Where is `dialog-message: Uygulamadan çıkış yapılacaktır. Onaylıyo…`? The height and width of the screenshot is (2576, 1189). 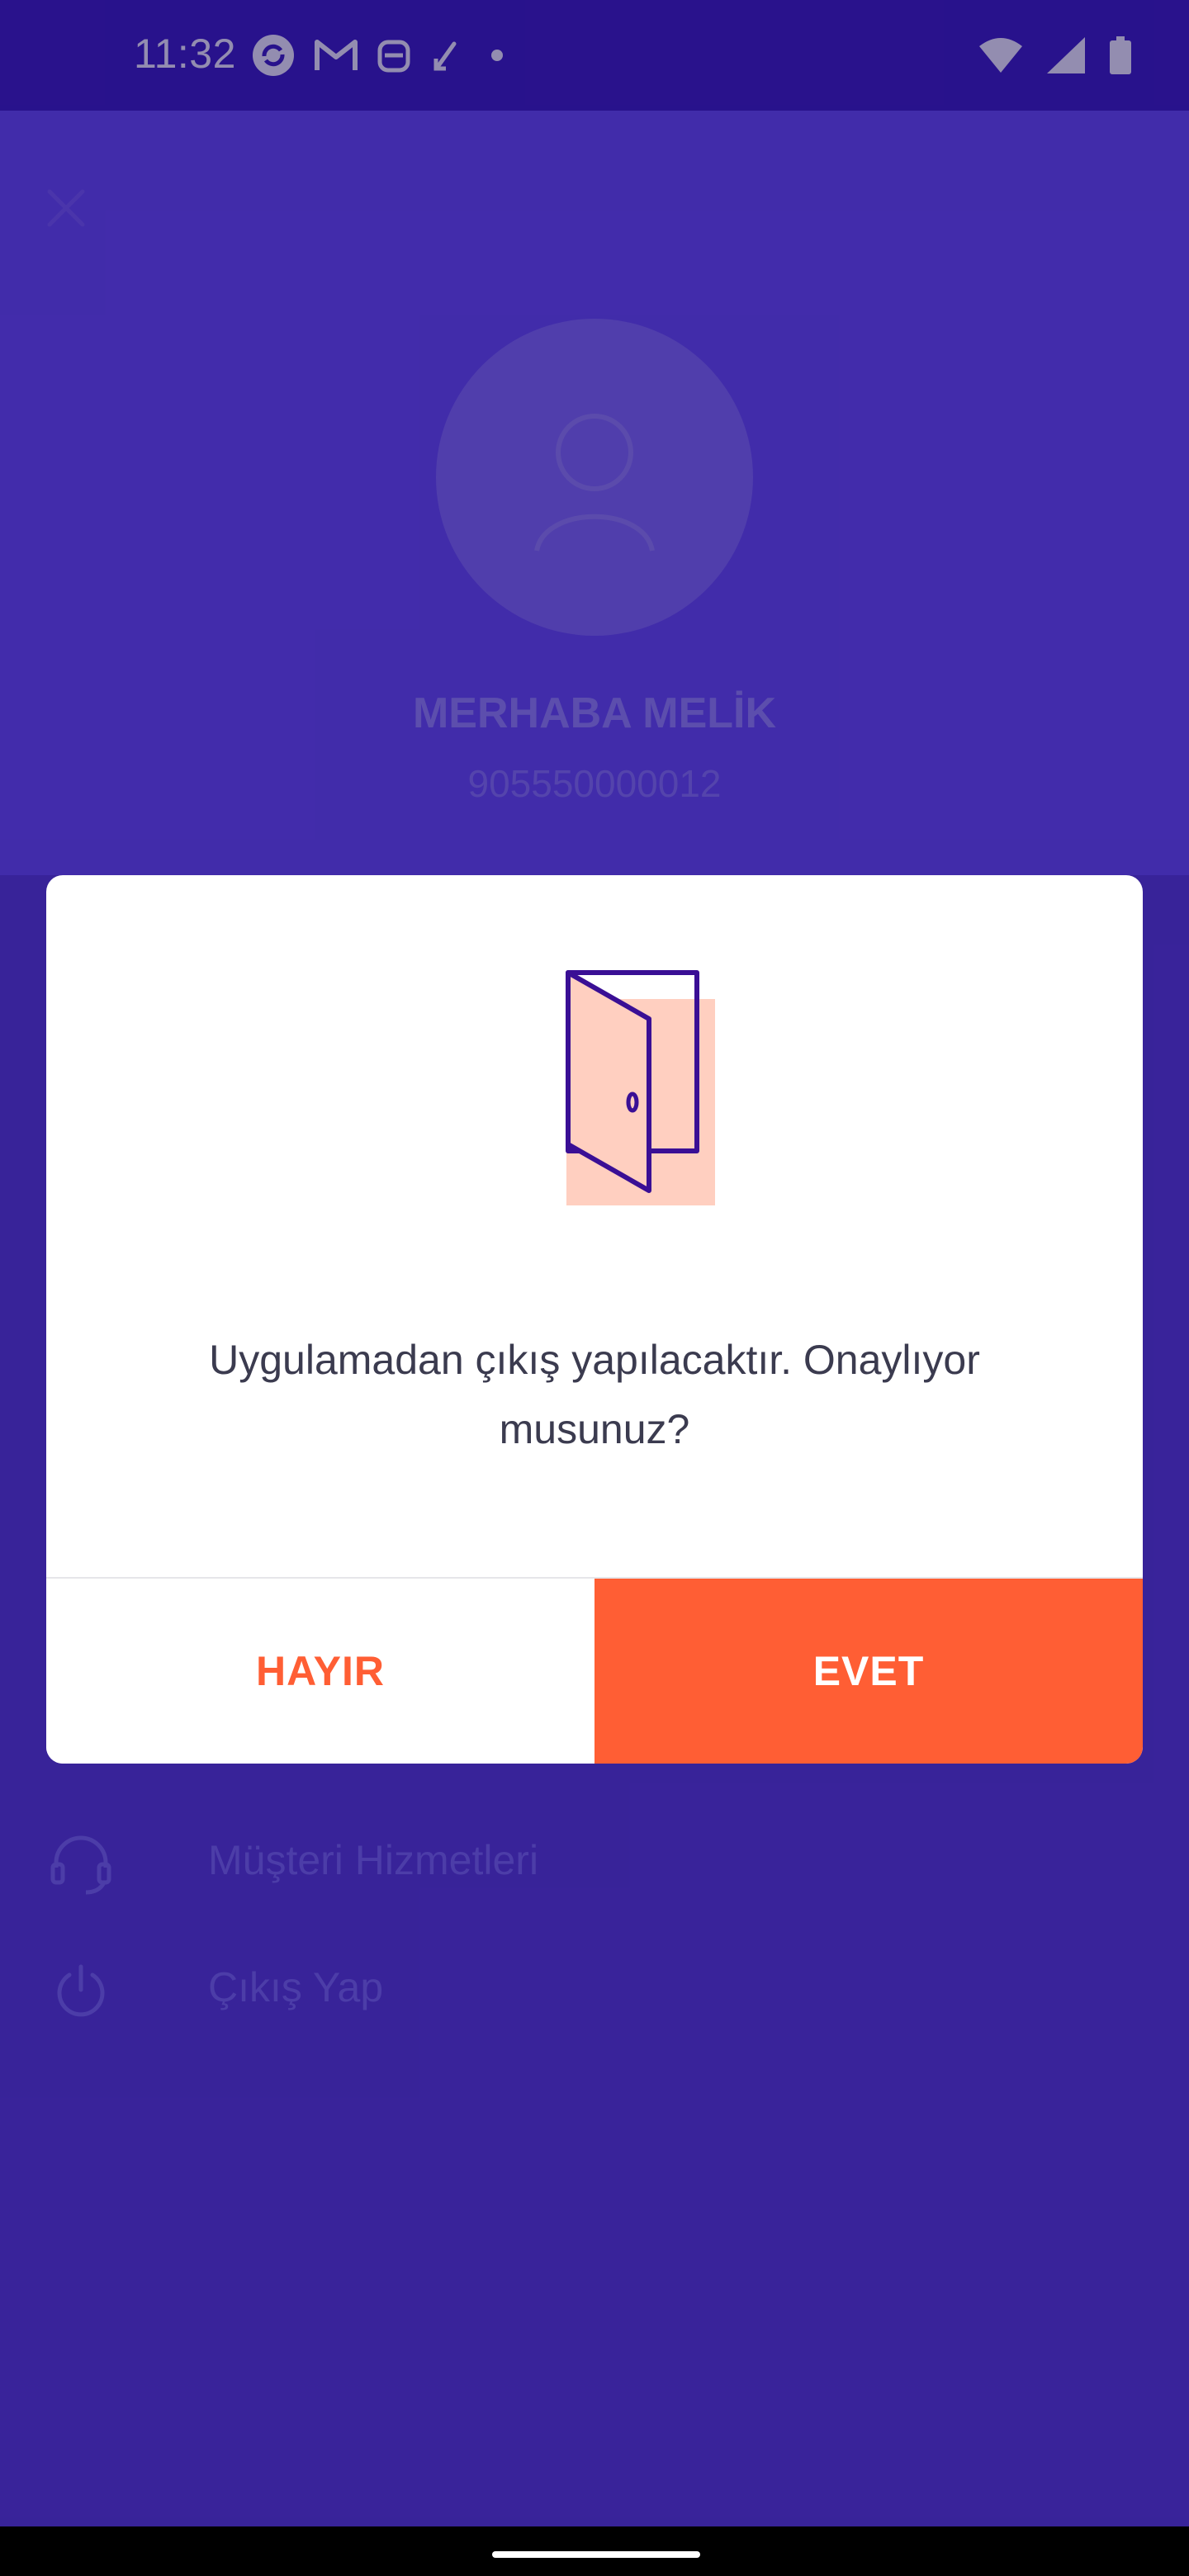 dialog-message: Uygulamadan çıkış yapılacaktır. Onaylıyo… is located at coordinates (594, 1394).